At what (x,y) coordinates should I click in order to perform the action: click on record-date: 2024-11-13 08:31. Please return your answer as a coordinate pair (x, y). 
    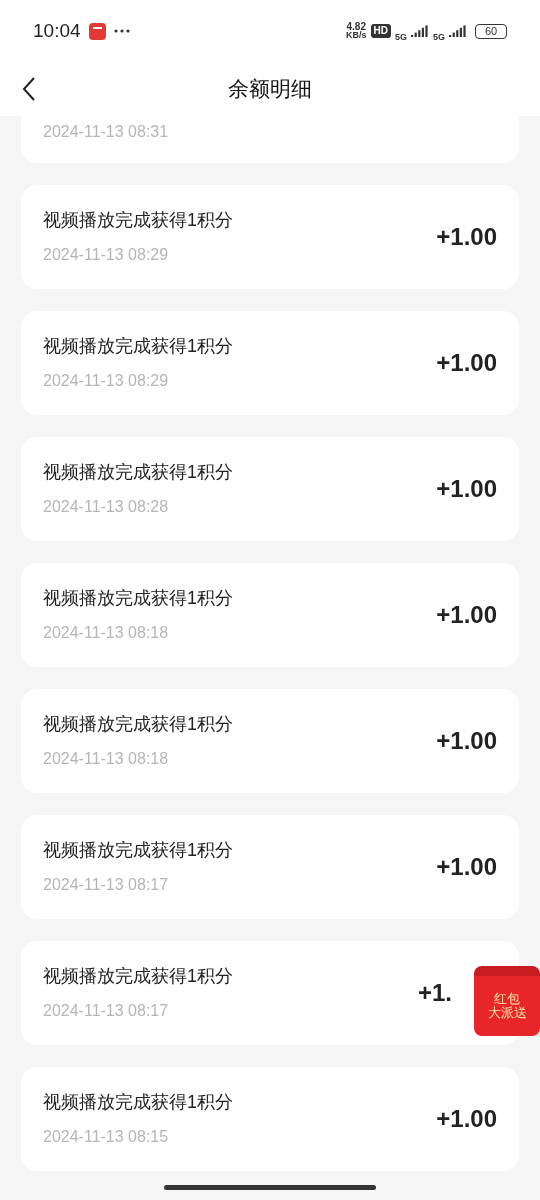
    Looking at the image, I should click on (106, 132).